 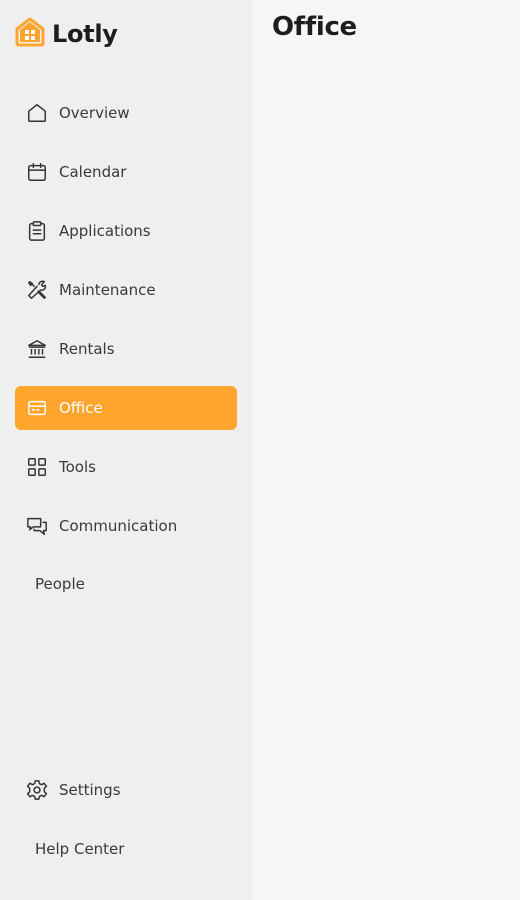 What do you see at coordinates (37, 790) in the screenshot?
I see `gear-icon` at bounding box center [37, 790].